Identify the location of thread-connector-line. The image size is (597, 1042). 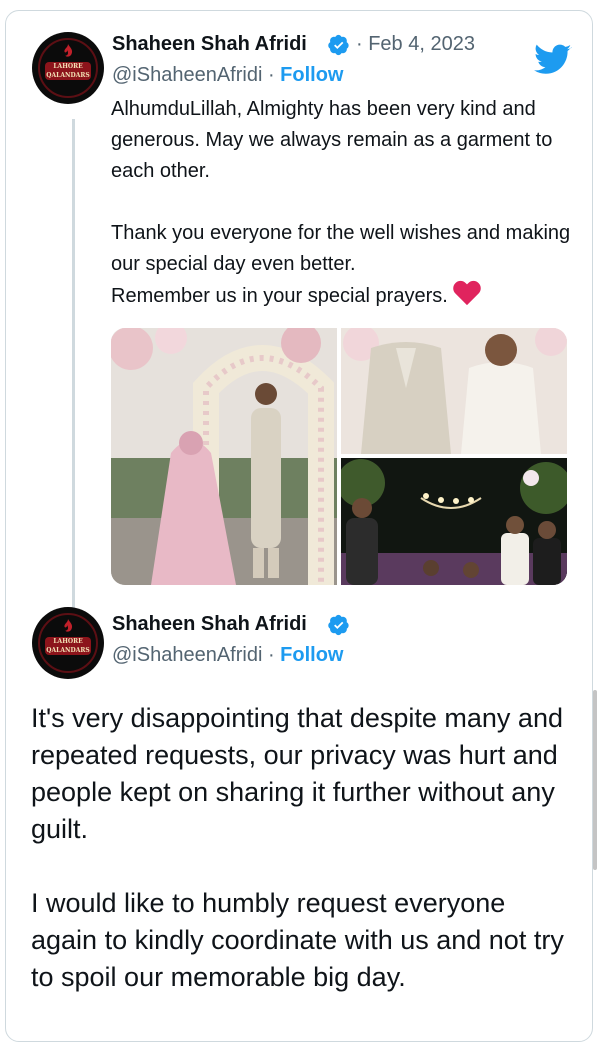
(73, 365).